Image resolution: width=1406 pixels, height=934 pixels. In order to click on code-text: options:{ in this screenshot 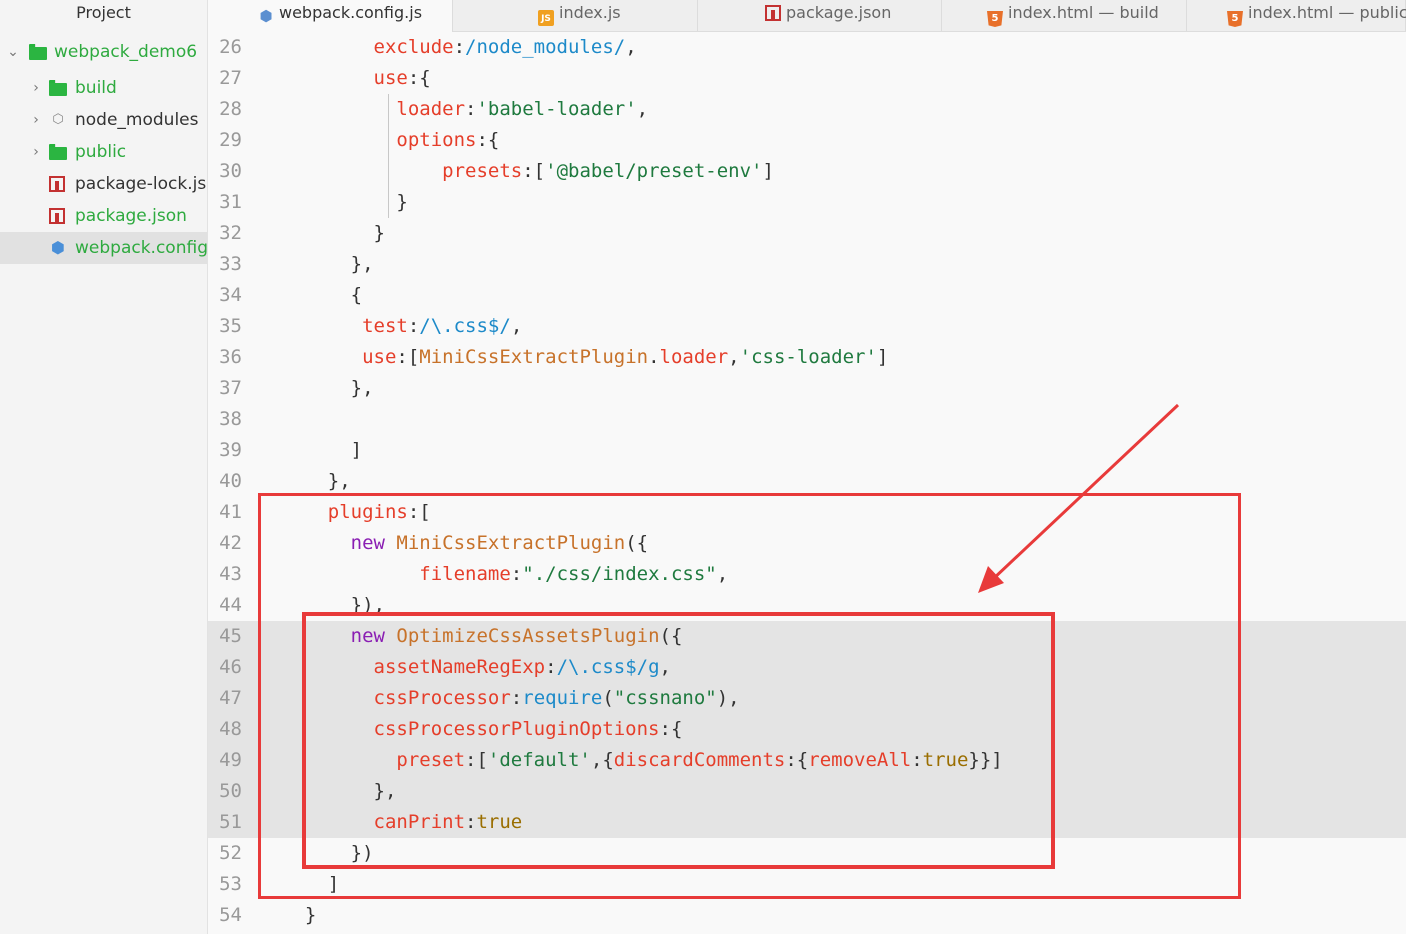, I will do `click(390, 140)`.